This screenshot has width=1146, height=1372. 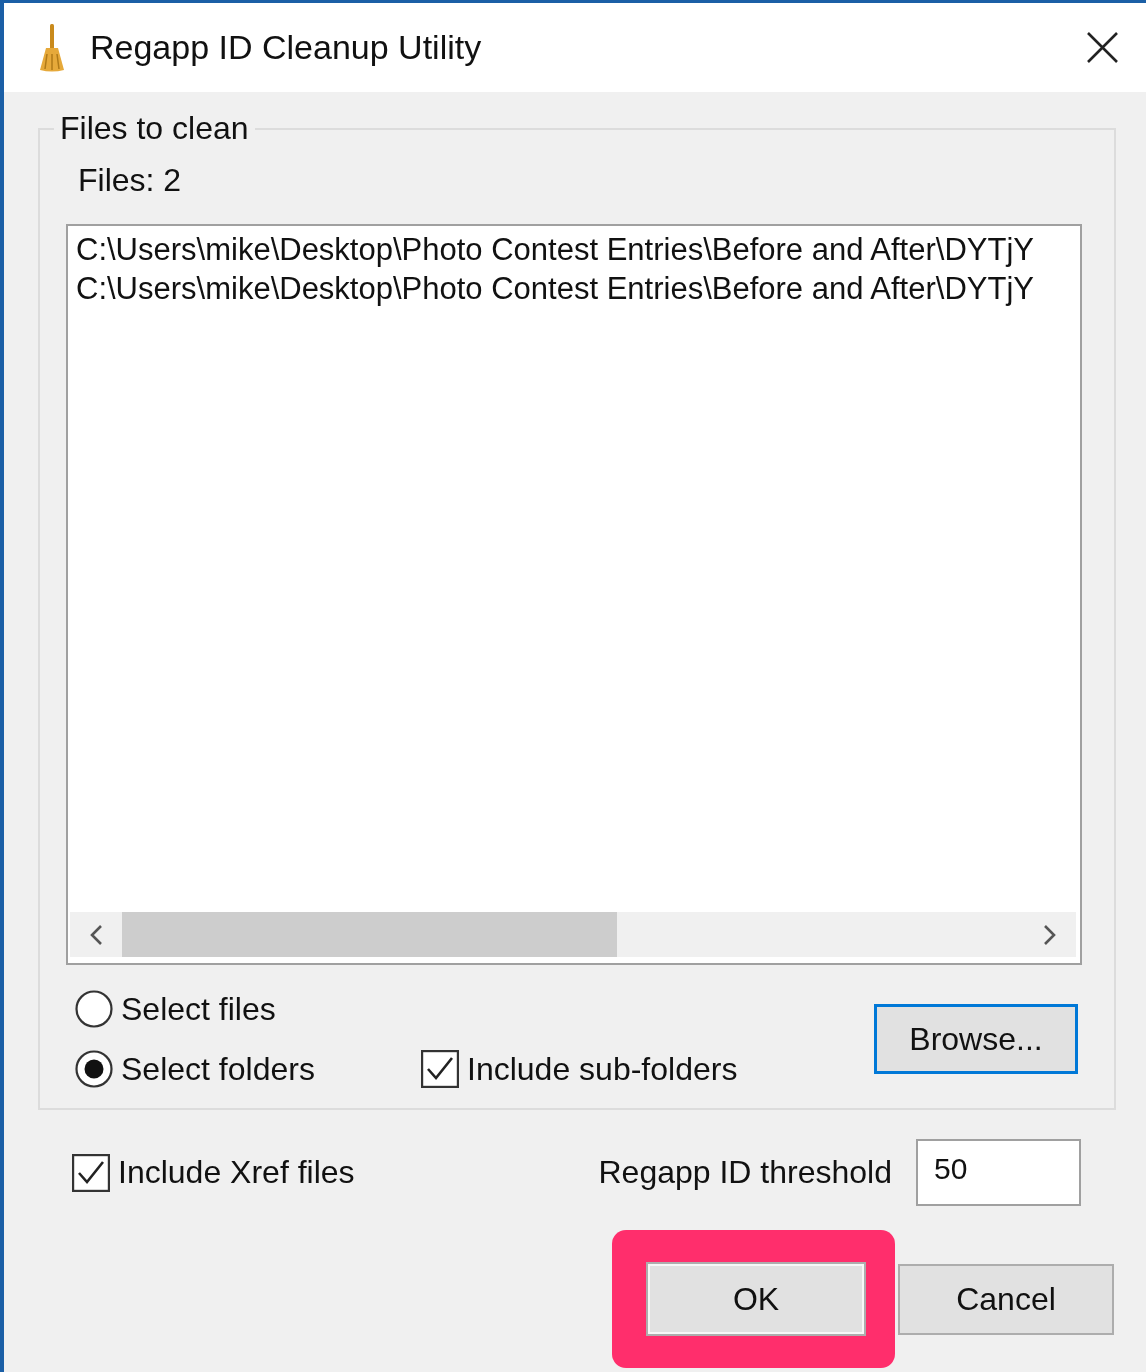 I want to click on ok-button: OK, so click(x=756, y=1299).